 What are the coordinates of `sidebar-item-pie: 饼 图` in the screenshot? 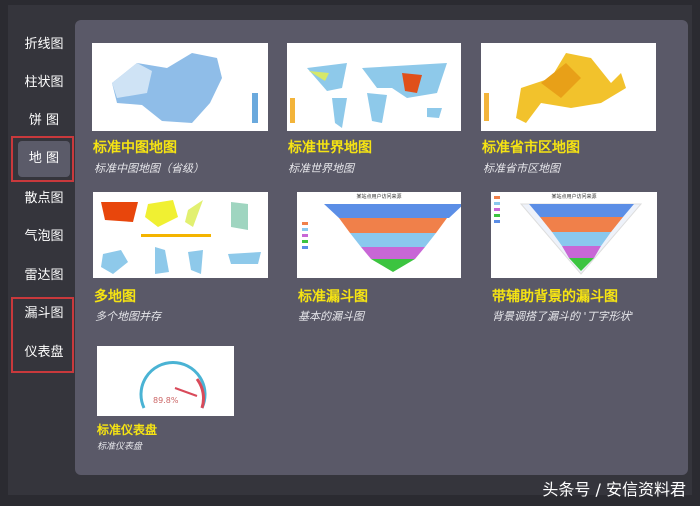 It's located at (44, 121).